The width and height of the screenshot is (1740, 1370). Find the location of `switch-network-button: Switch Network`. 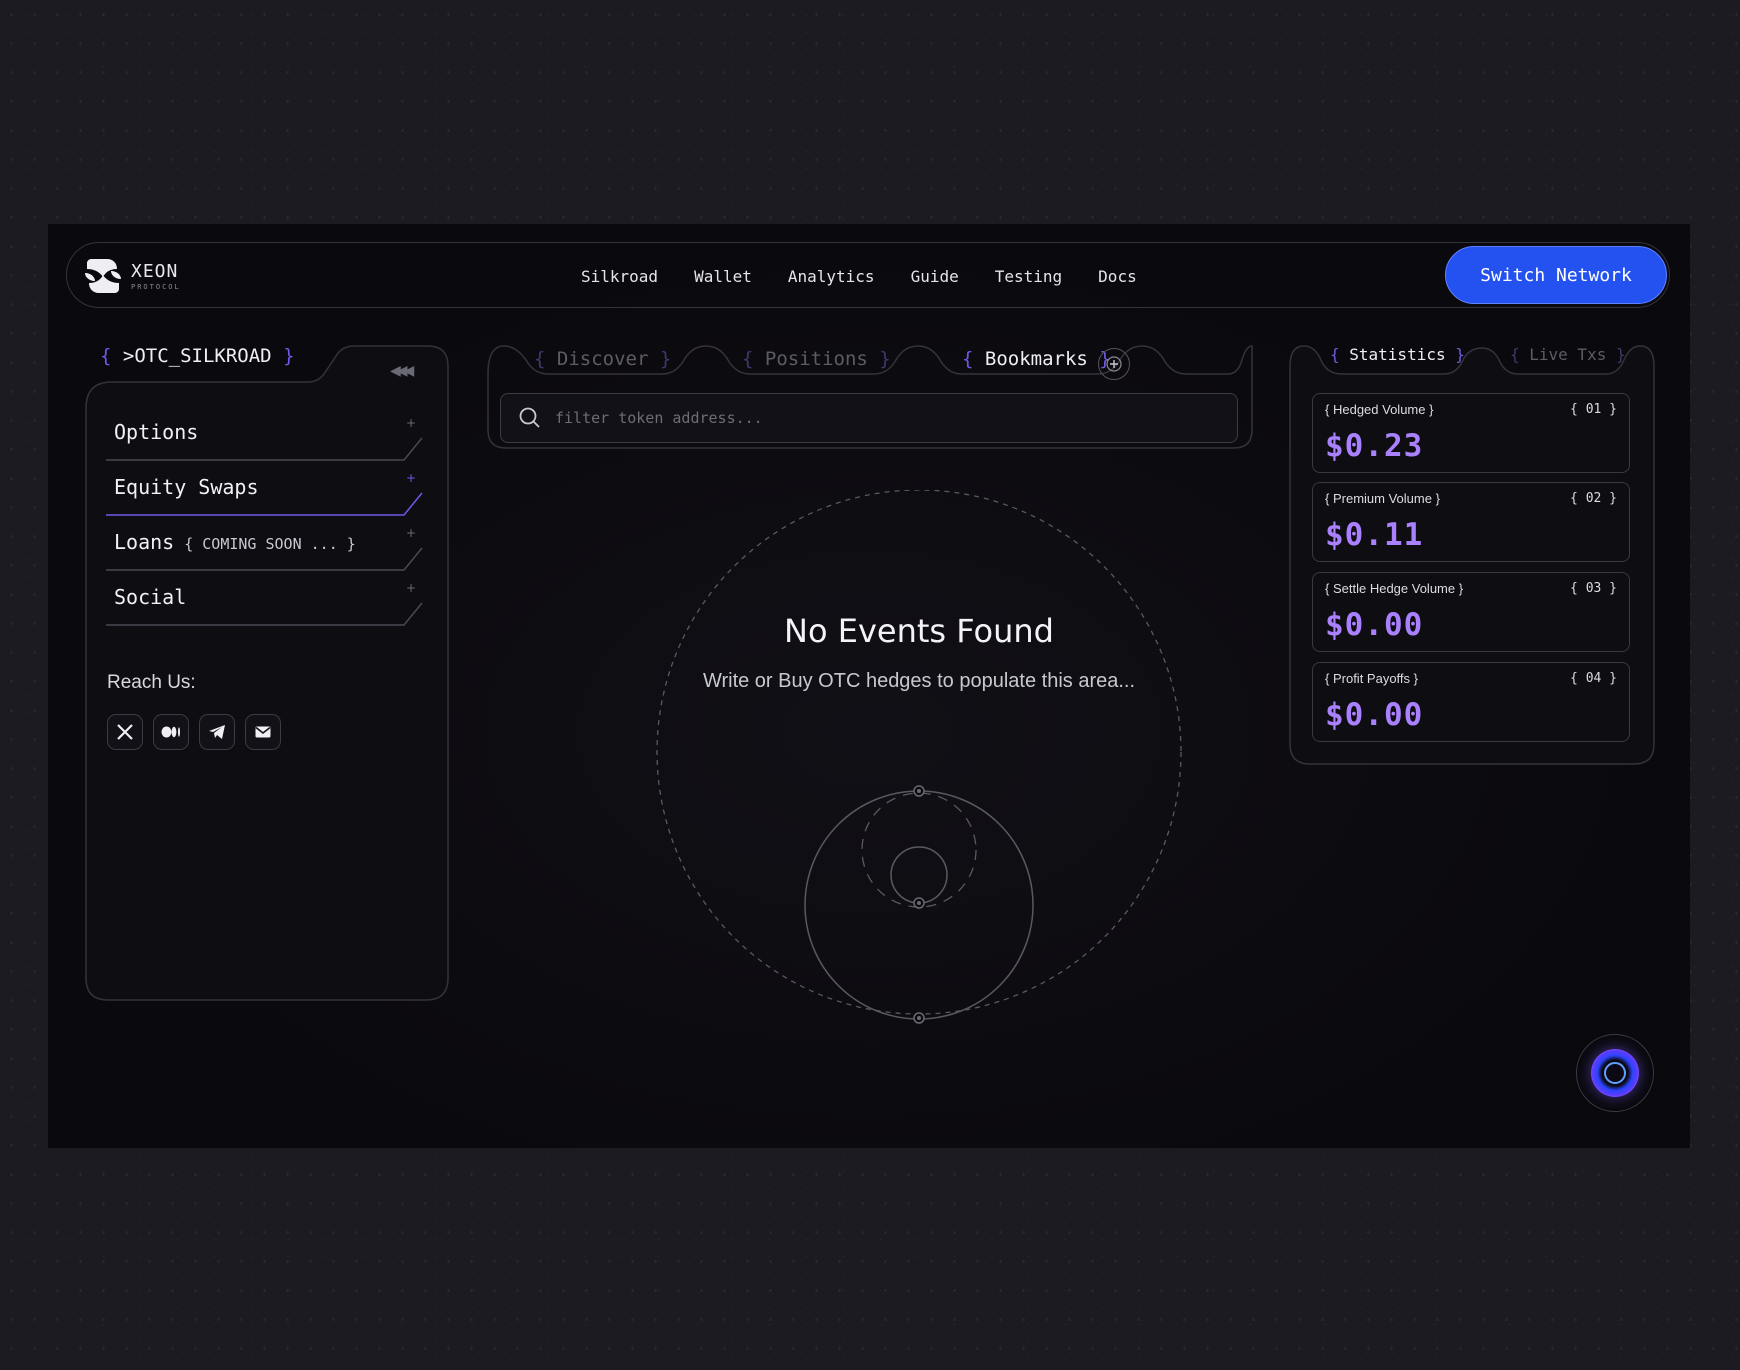

switch-network-button: Switch Network is located at coordinates (1556, 275).